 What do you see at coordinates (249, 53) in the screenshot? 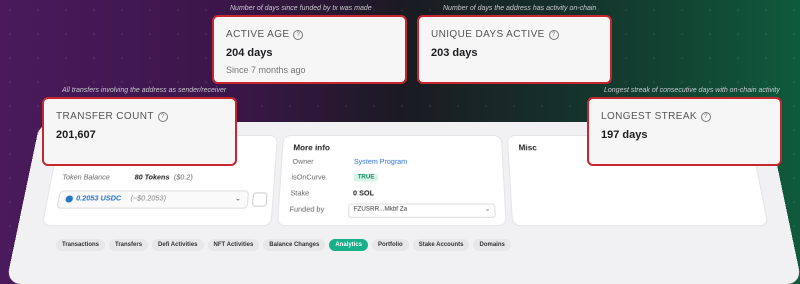
I see `active-age-value: 204 days` at bounding box center [249, 53].